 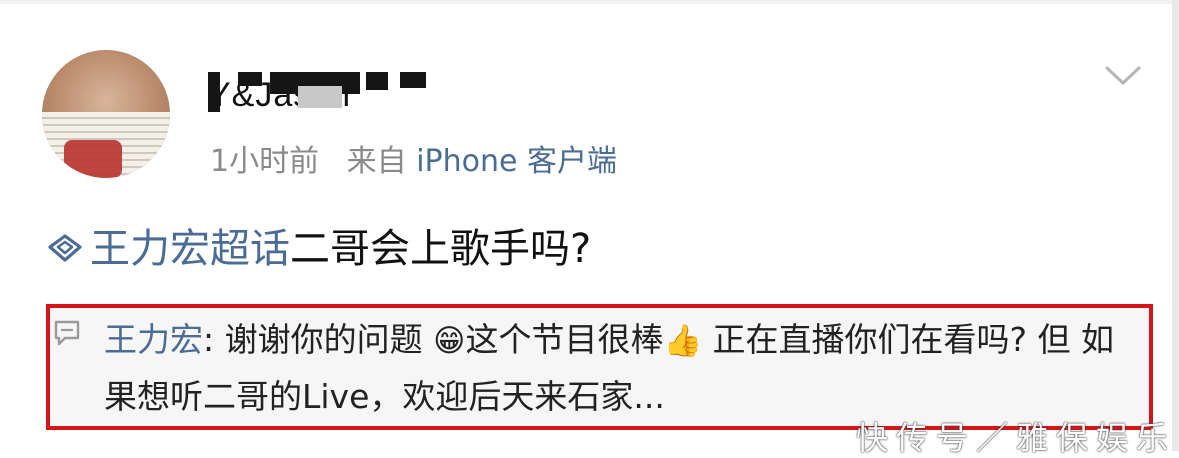 What do you see at coordinates (153, 339) in the screenshot?
I see `comment-author: 王力宏` at bounding box center [153, 339].